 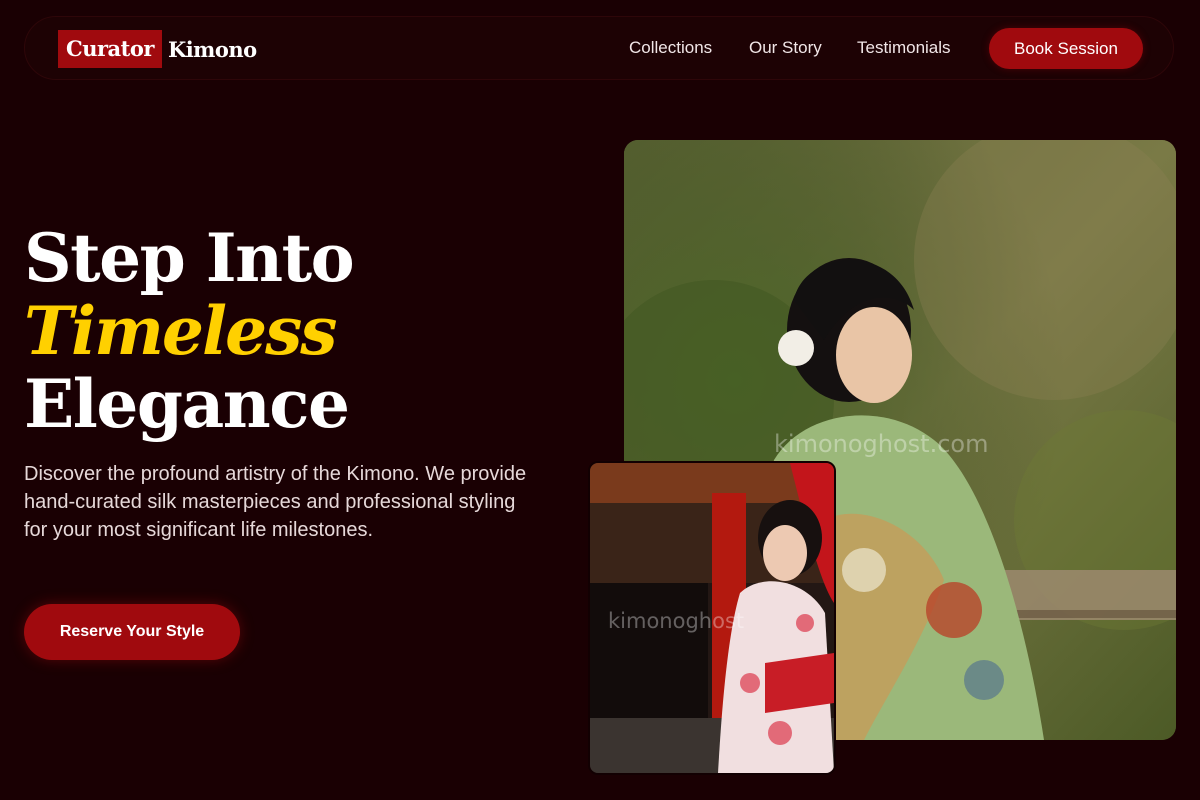 I want to click on logo-word: Kimono, so click(x=212, y=49).